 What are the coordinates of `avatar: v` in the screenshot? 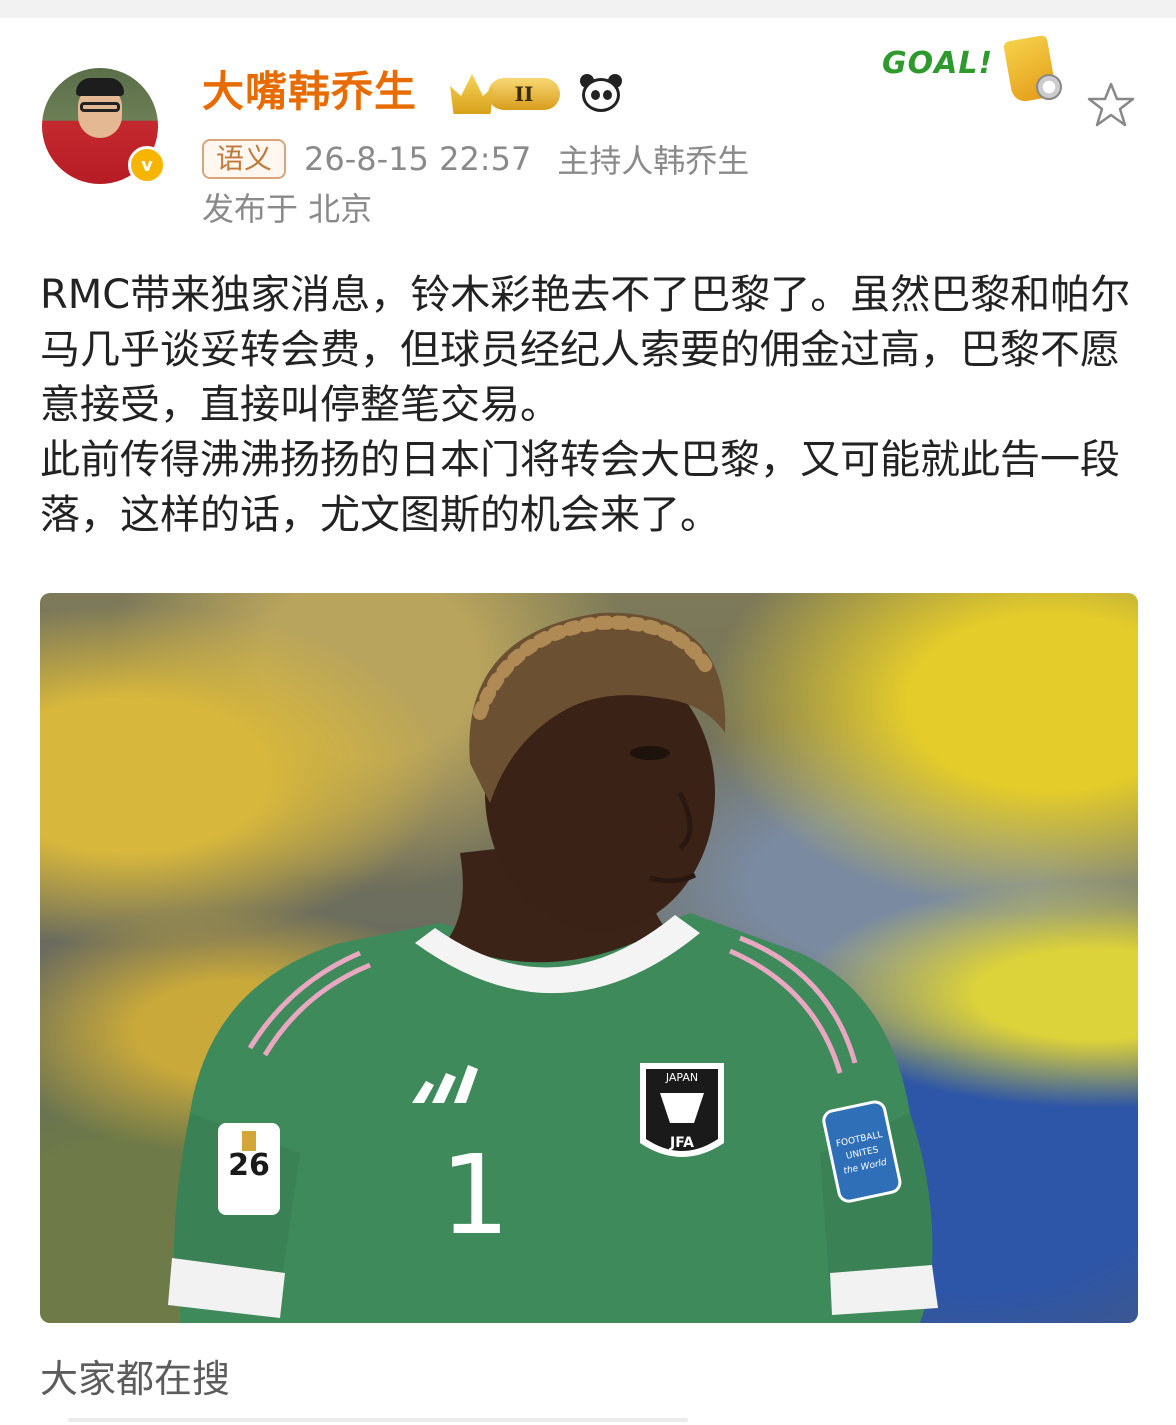 It's located at (104, 129).